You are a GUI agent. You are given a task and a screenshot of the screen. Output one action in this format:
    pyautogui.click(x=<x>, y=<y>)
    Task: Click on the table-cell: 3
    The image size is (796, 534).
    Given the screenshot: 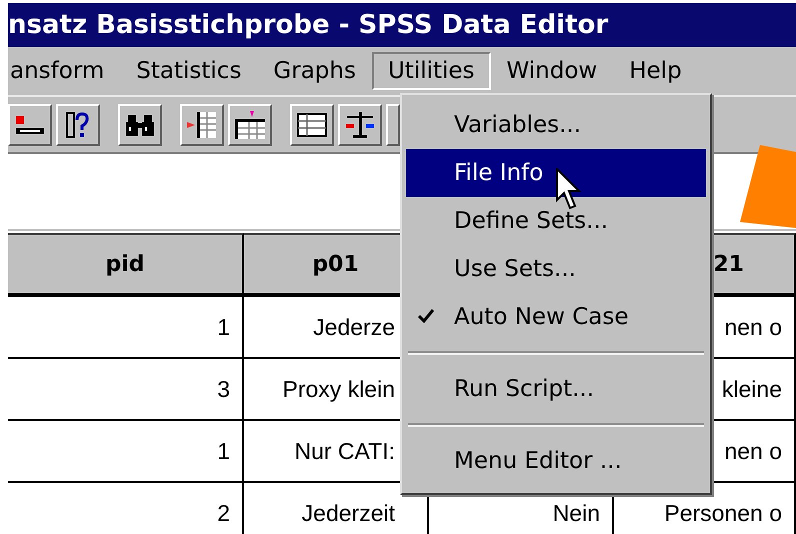 What is the action you would take?
    pyautogui.click(x=126, y=390)
    